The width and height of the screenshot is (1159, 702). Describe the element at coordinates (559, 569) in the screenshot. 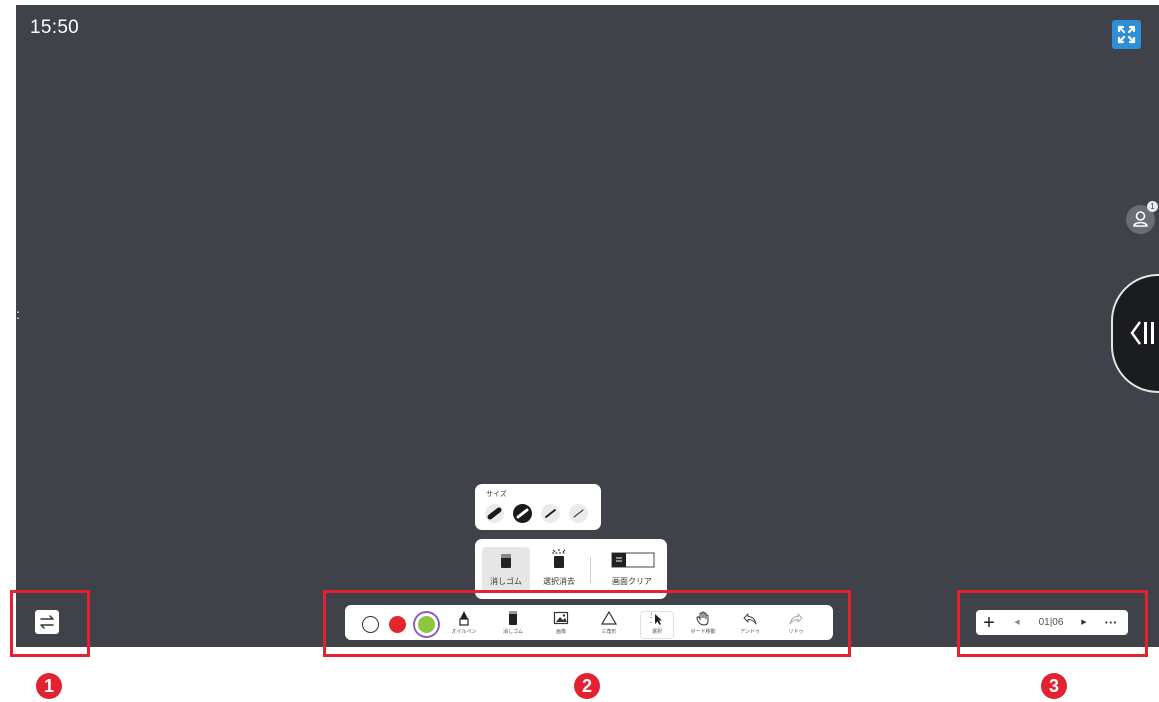

I see `eraser-option-selective-erase: 選択消去` at that location.